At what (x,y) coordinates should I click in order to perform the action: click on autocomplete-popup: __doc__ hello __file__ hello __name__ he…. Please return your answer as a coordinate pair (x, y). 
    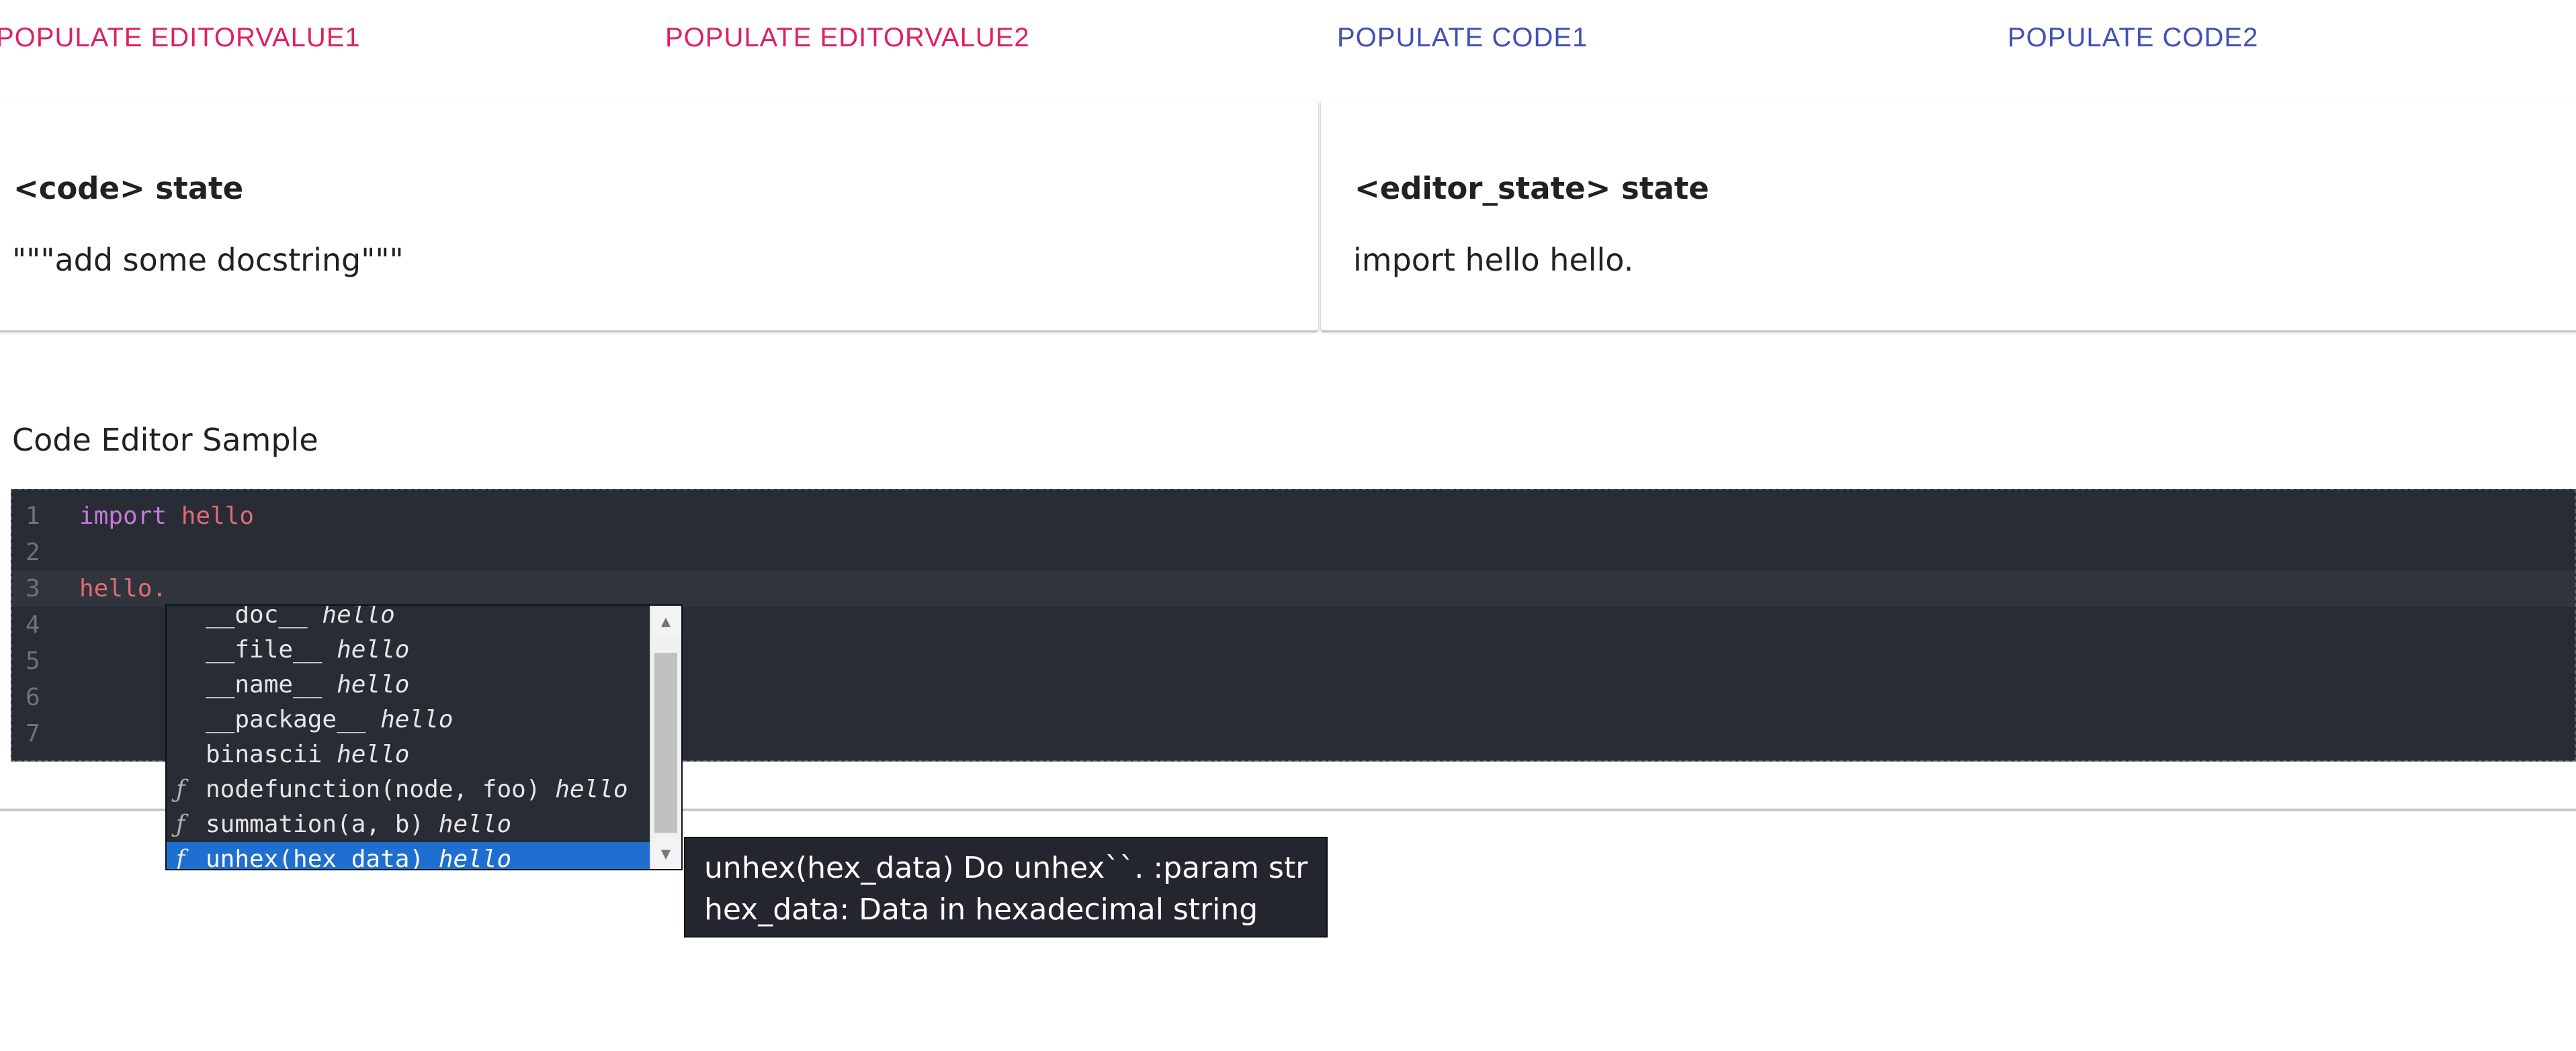
    Looking at the image, I should click on (424, 737).